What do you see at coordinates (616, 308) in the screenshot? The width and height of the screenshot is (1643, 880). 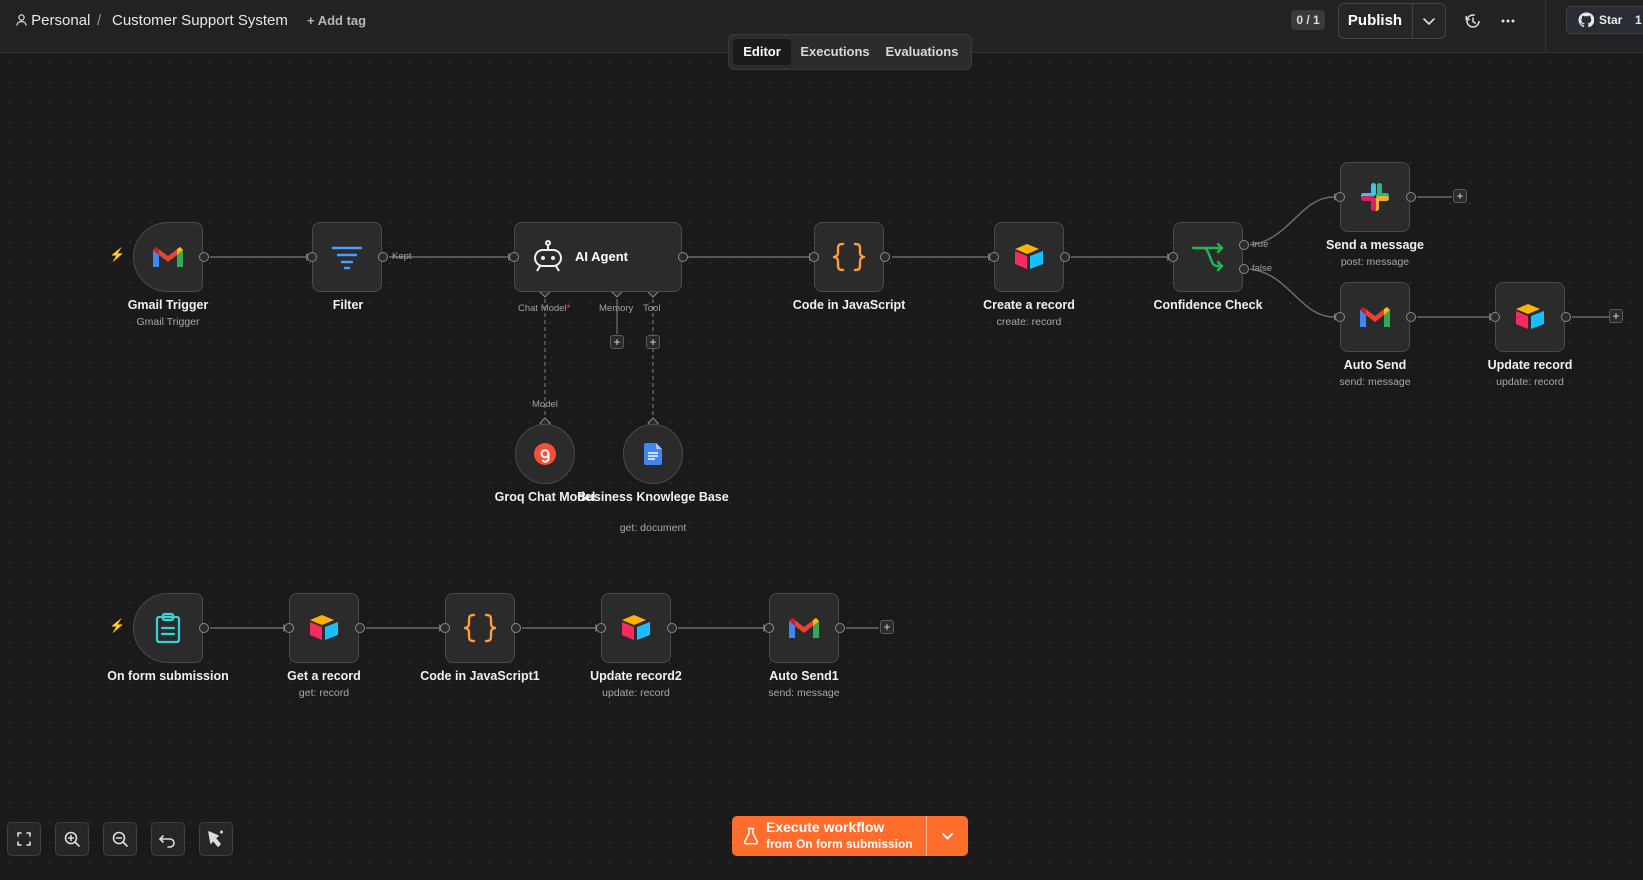 I see `edge-label-memory: Memory` at bounding box center [616, 308].